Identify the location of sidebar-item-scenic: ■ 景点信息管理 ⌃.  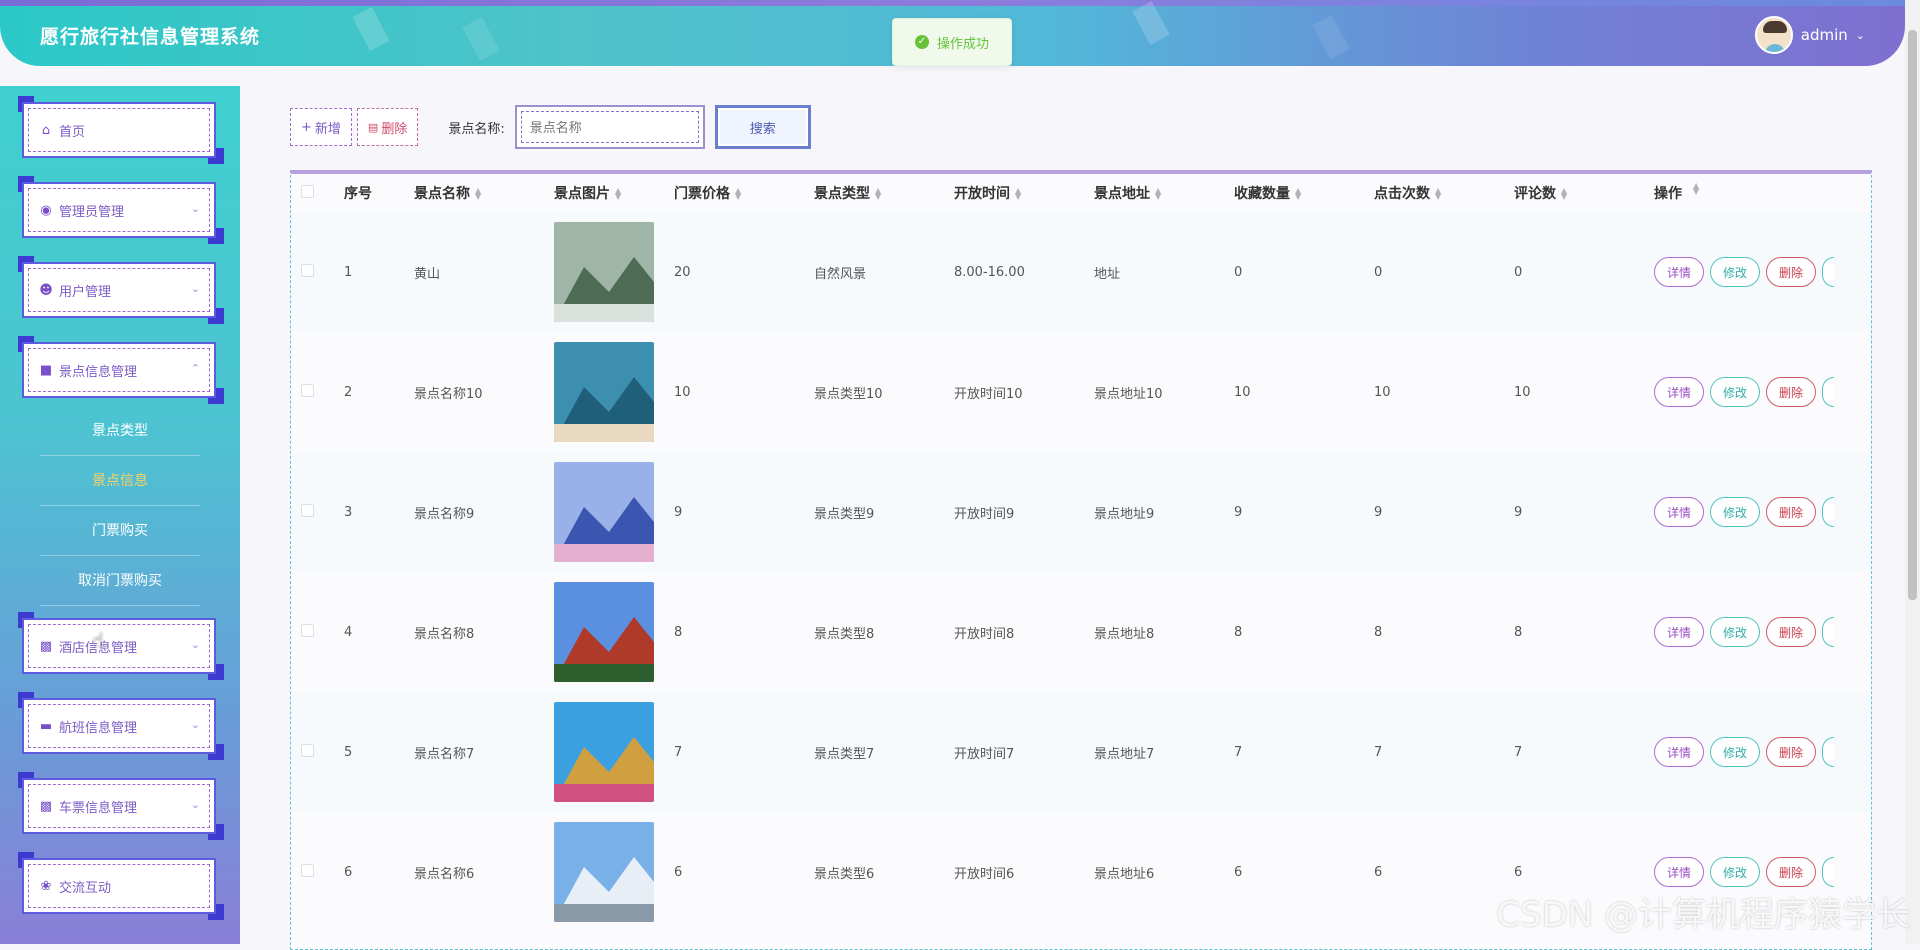
(119, 370).